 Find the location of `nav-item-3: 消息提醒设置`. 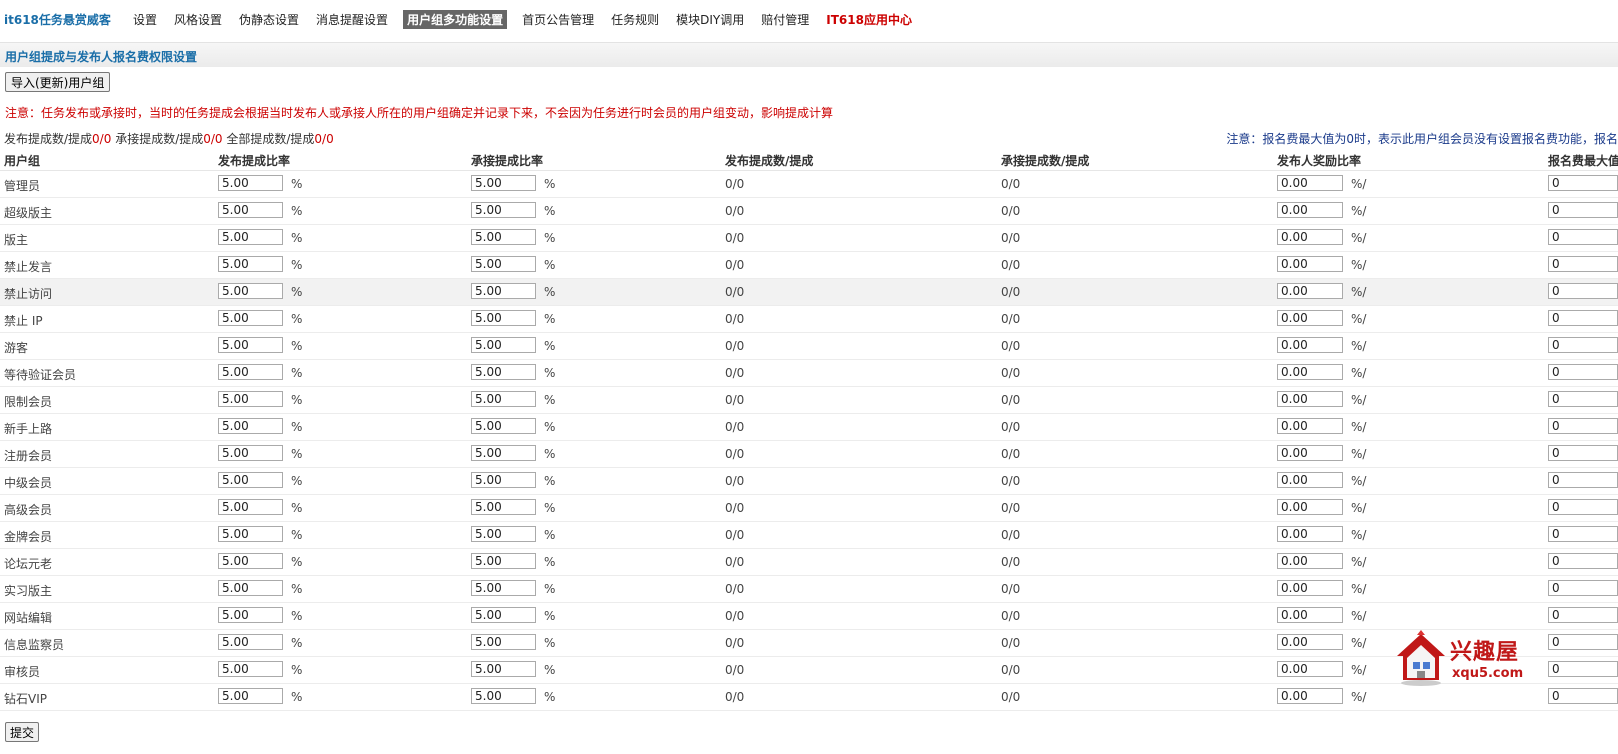

nav-item-3: 消息提醒设置 is located at coordinates (352, 19).